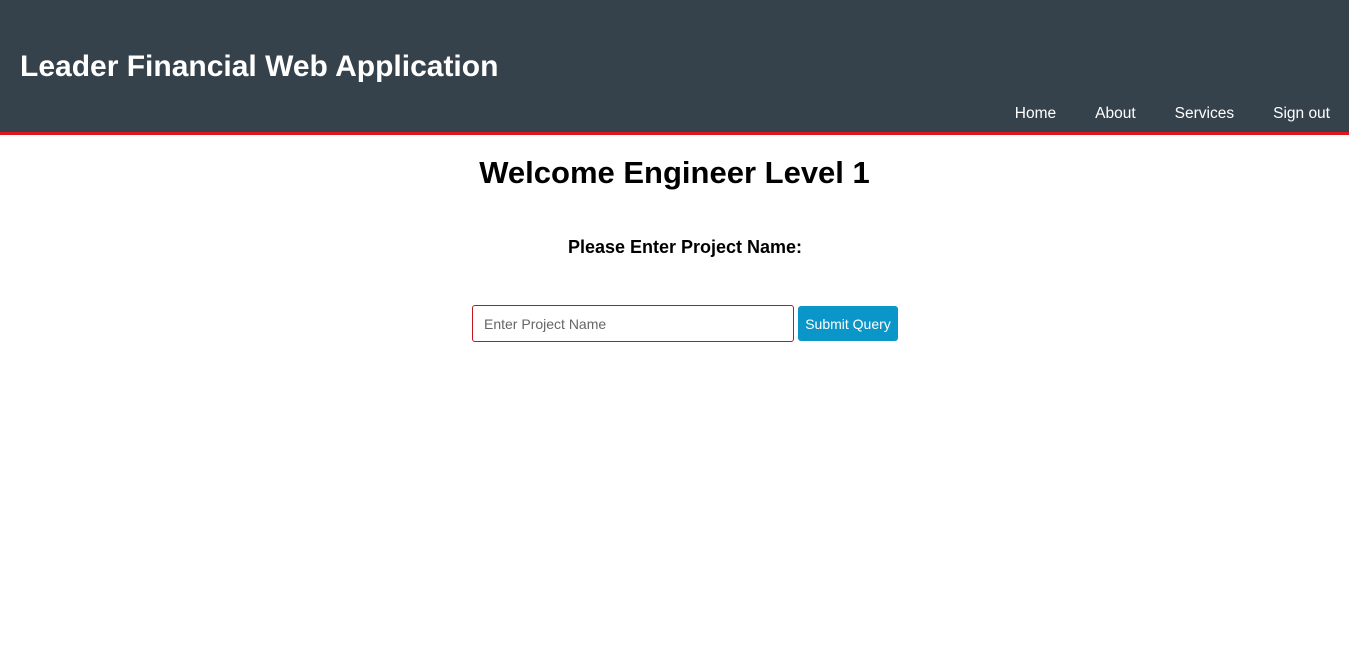  I want to click on nav-sign-out-link: Sign out, so click(1301, 114).